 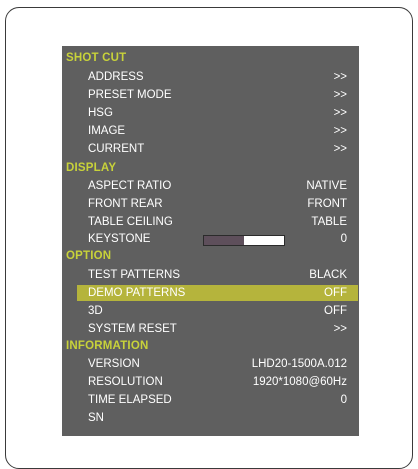 I want to click on menu-item-label: ADDRESS, so click(x=116, y=77).